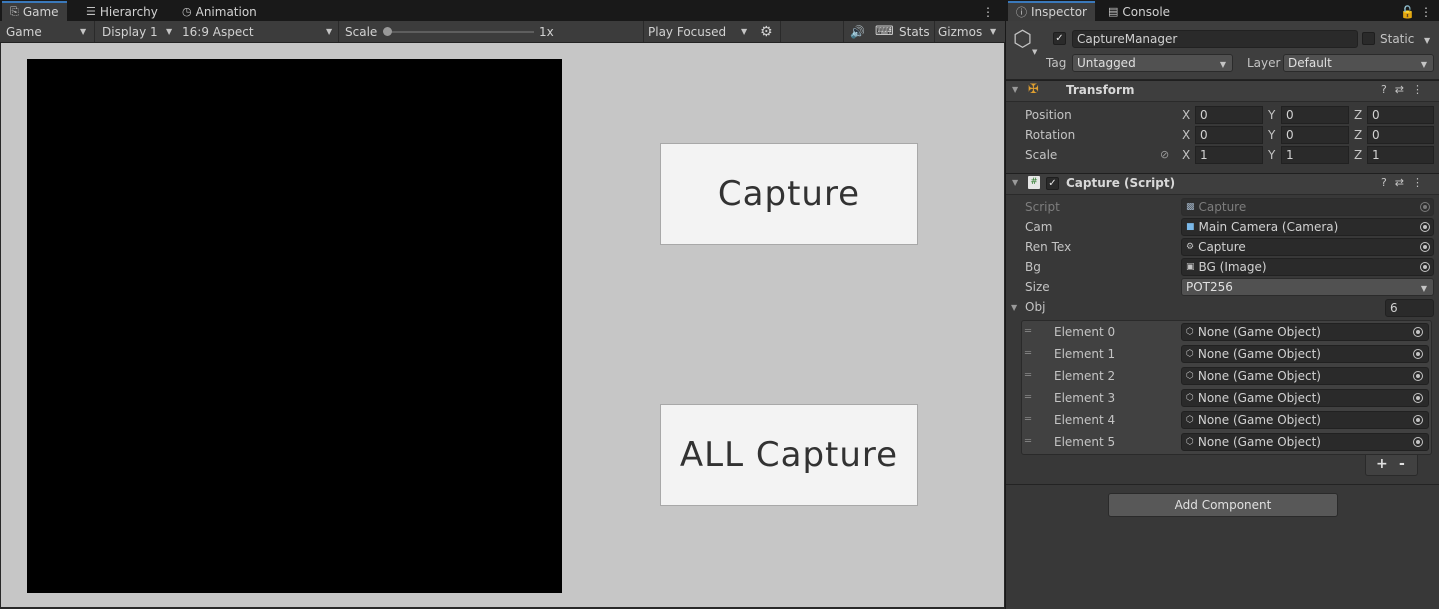 This screenshot has height=609, width=1439. I want to click on layer-dropdown: Default ▼, so click(1358, 63).